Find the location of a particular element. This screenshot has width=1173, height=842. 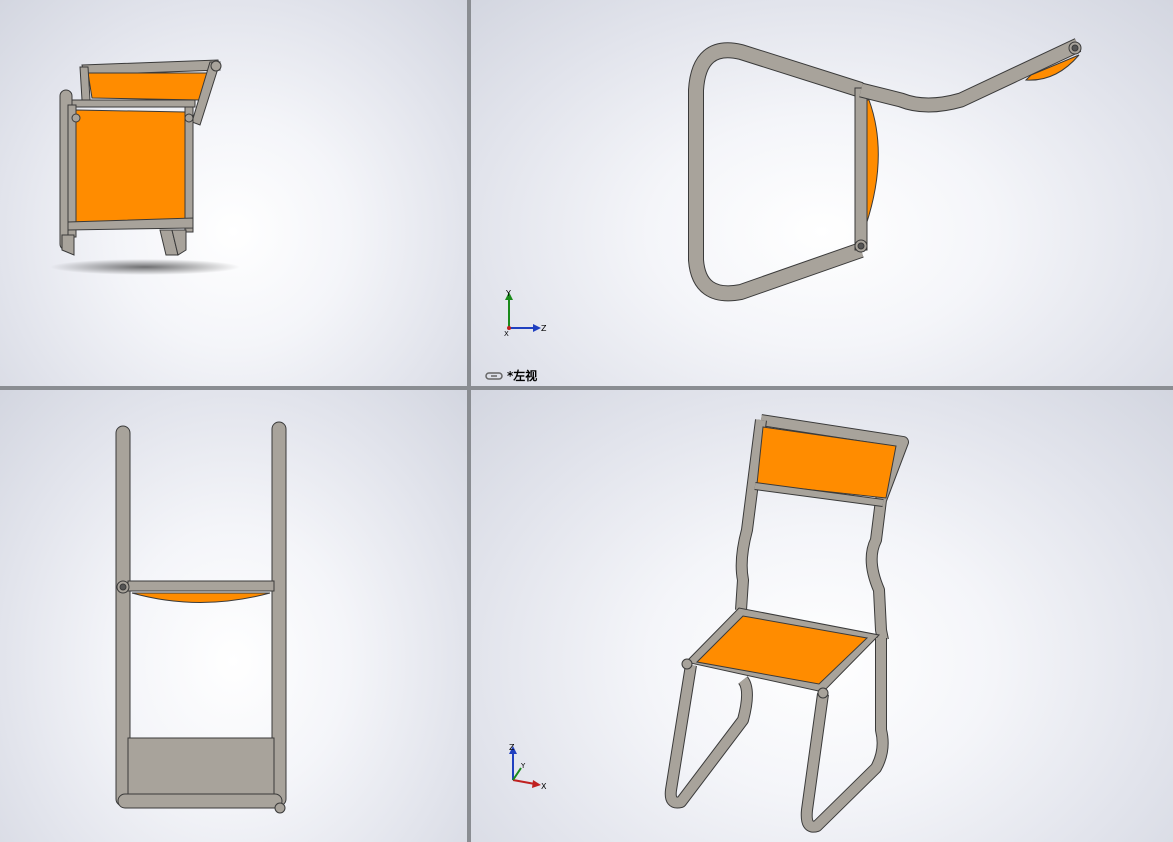

coordinate-triad-icon: Y X Z is located at coordinates (525, 313).